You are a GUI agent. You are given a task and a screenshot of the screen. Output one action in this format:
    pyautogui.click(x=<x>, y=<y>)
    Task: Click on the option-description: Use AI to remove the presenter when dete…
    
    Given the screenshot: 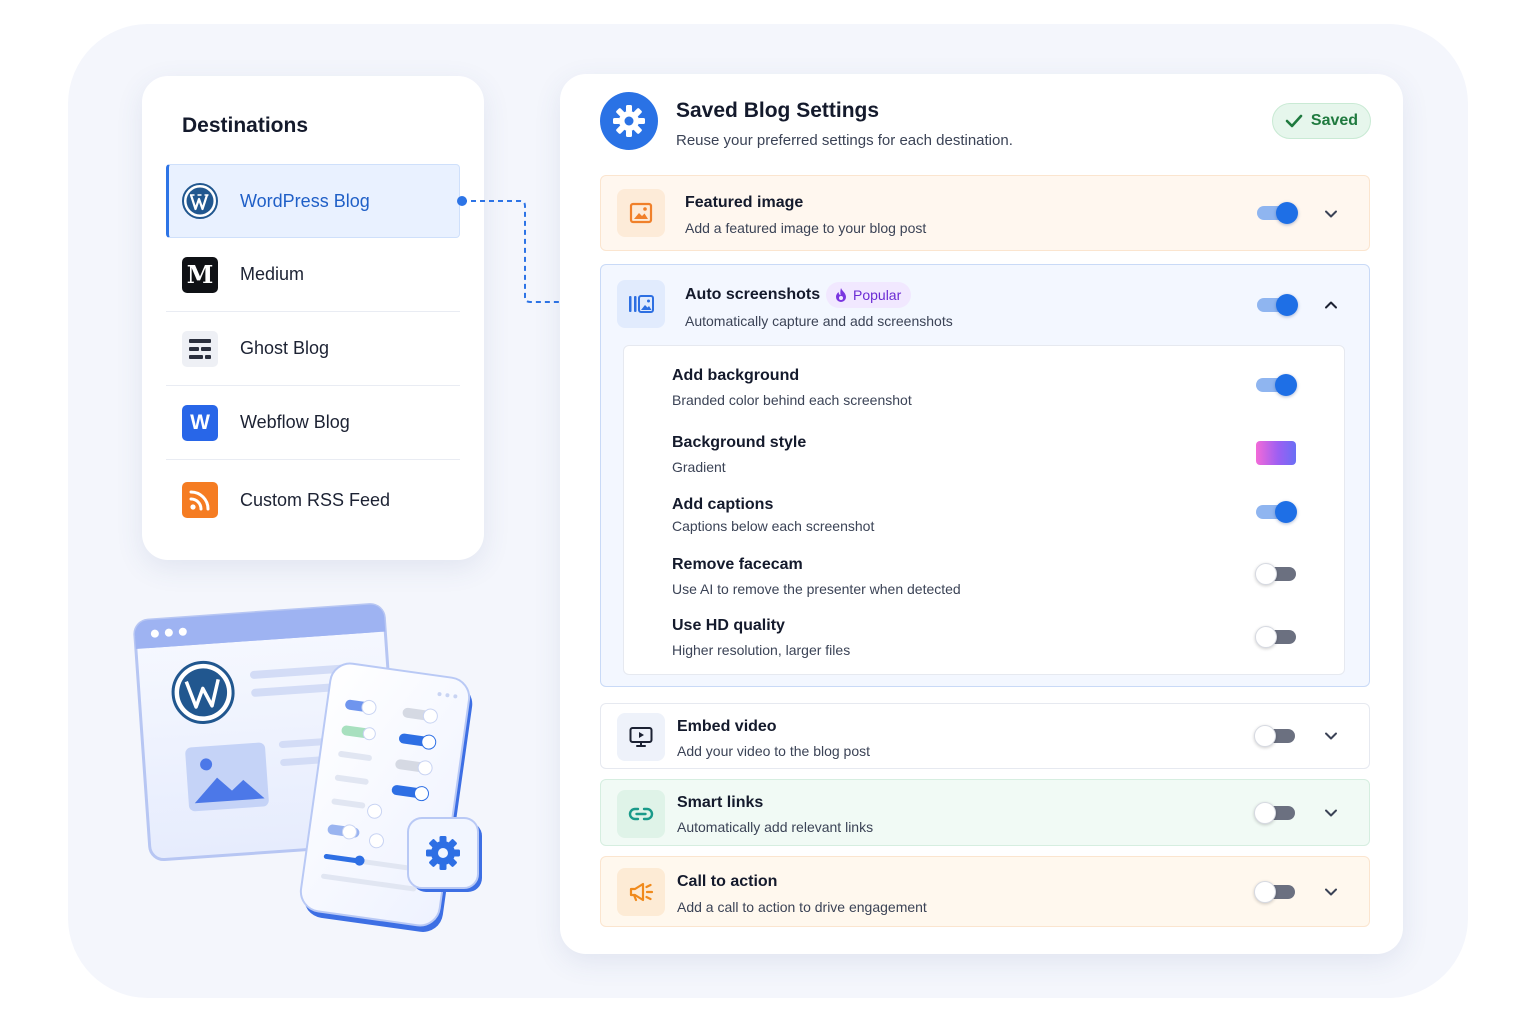 What is the action you would take?
    pyautogui.click(x=816, y=589)
    